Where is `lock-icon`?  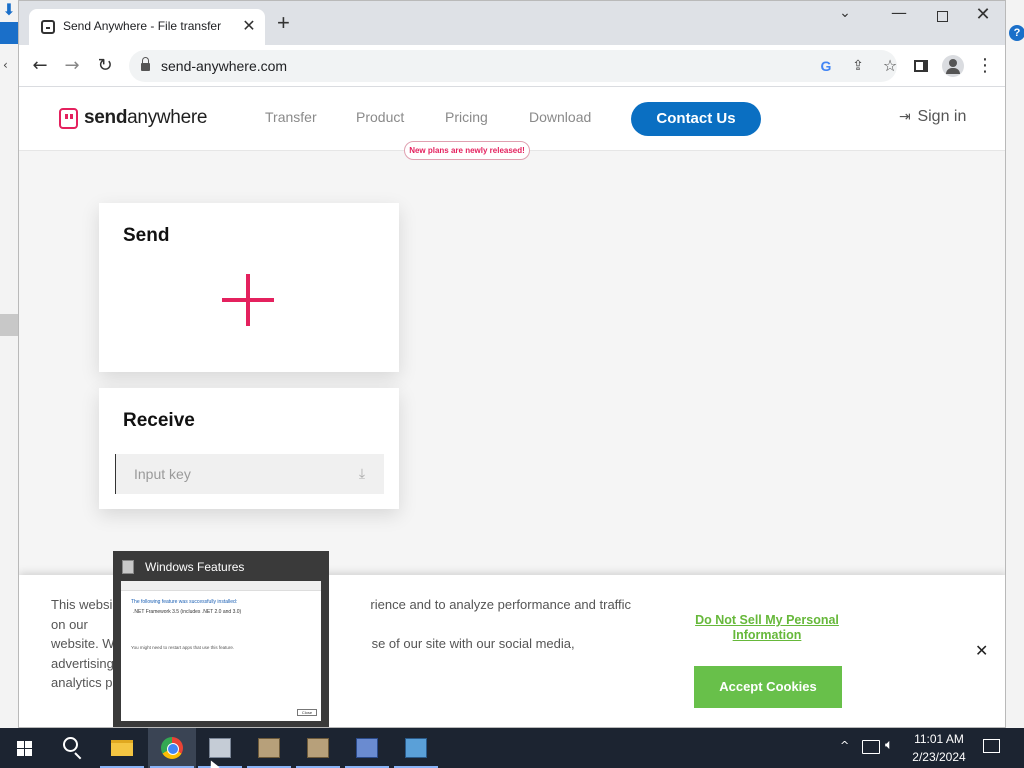 lock-icon is located at coordinates (145, 64).